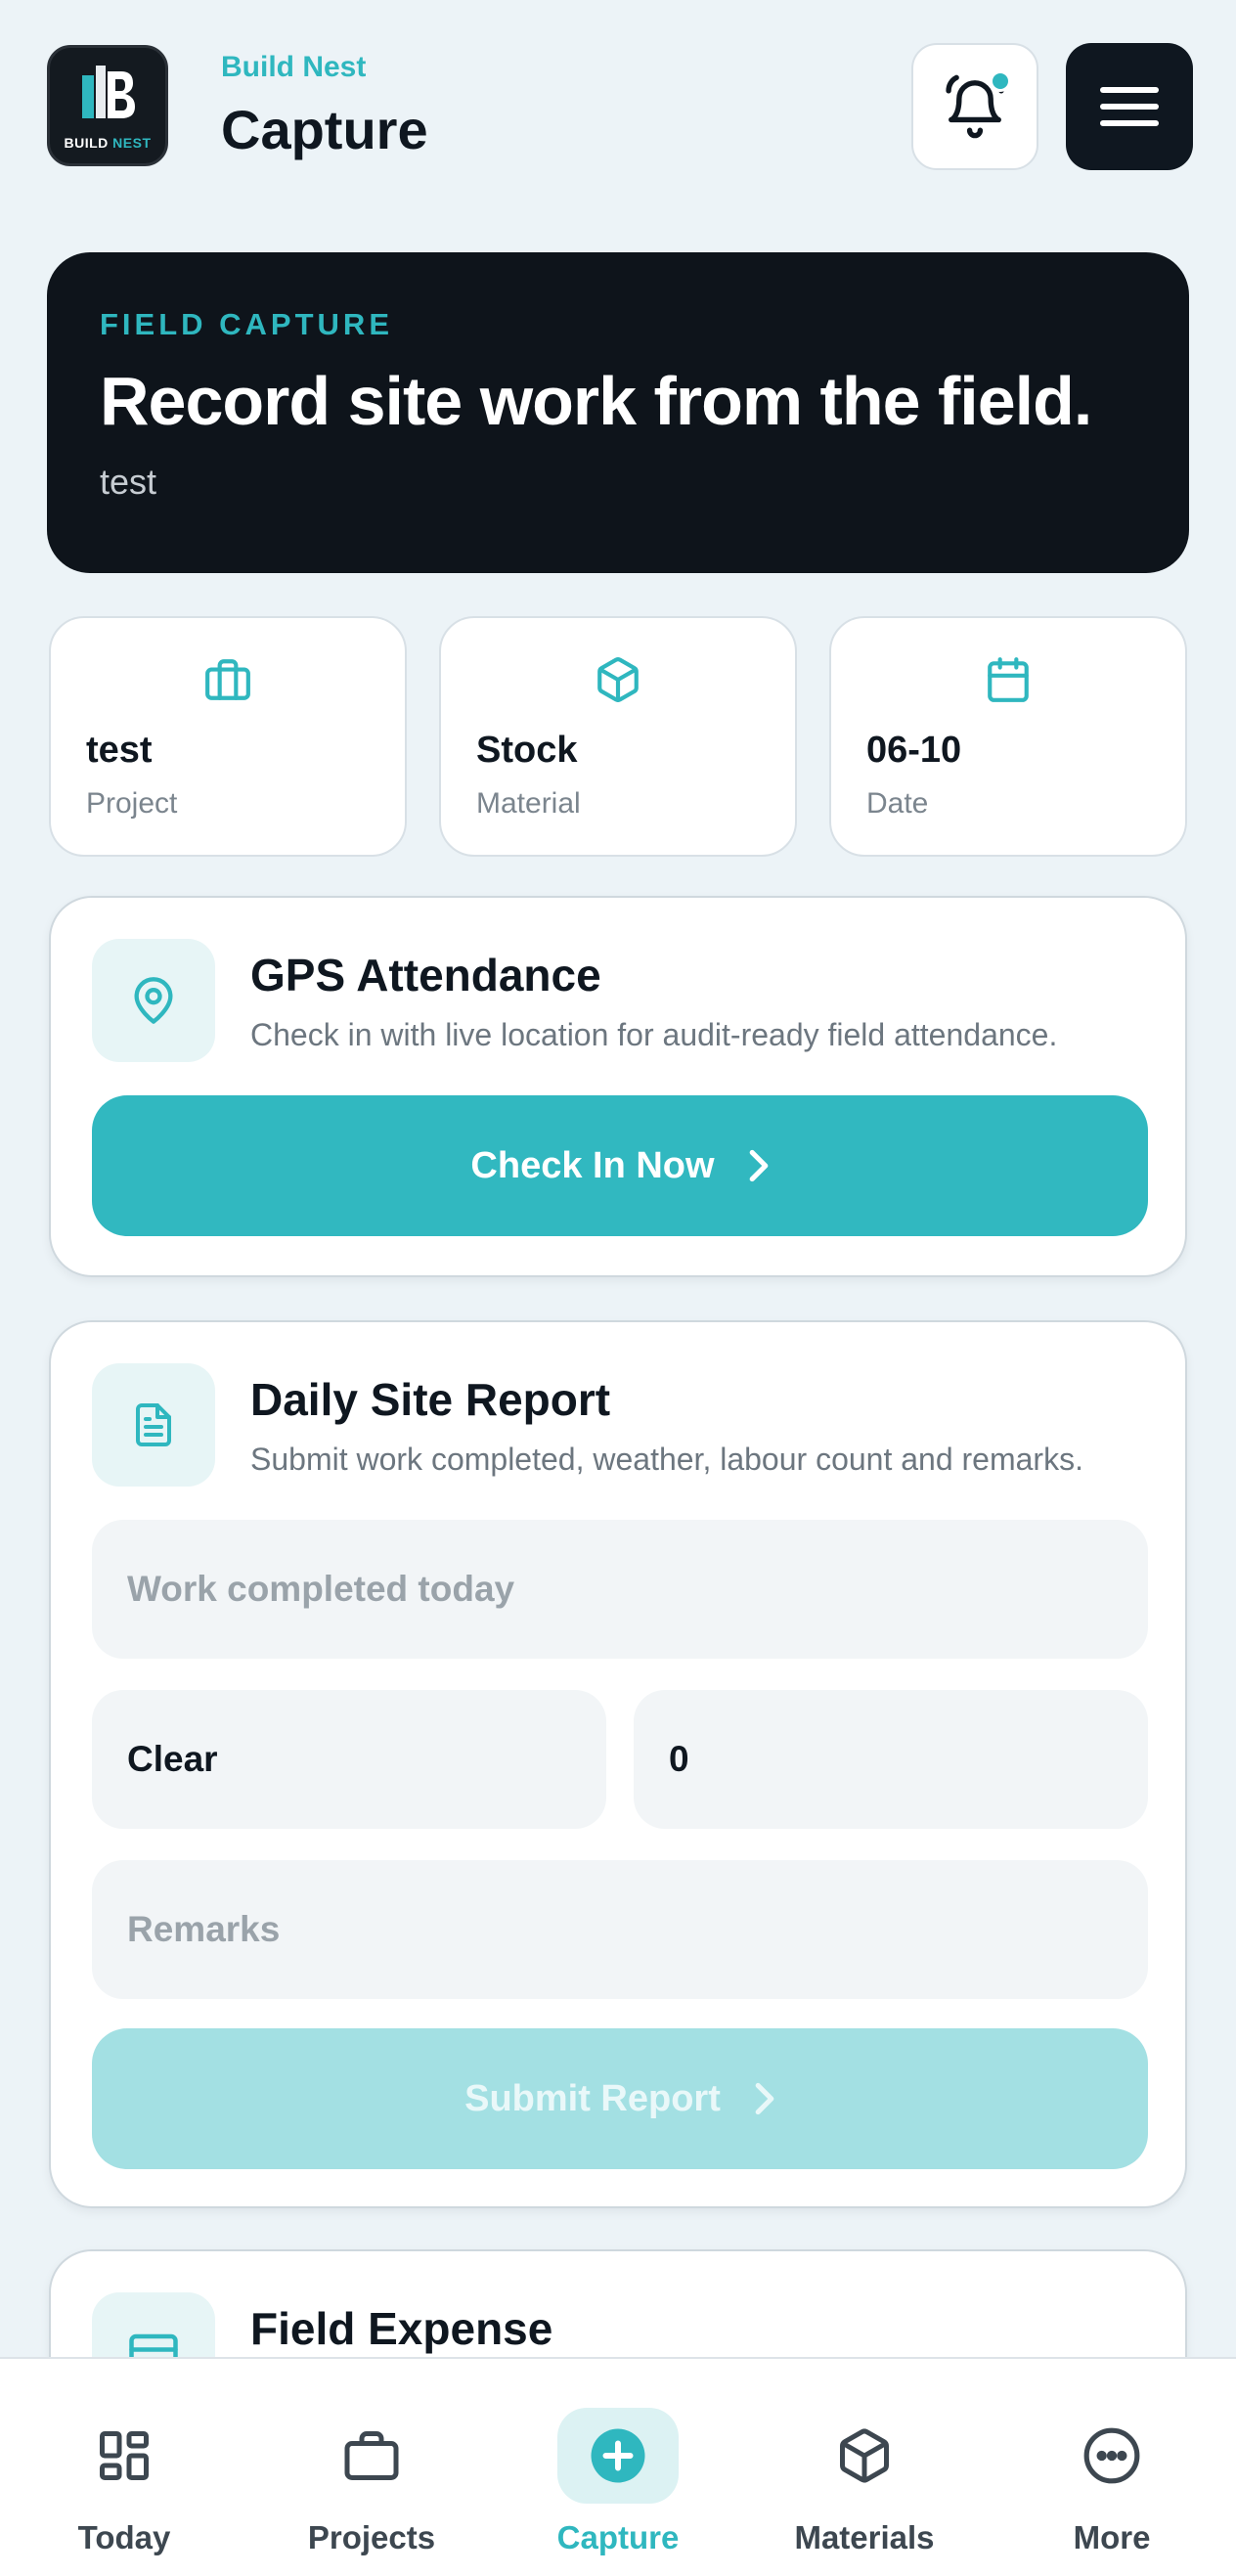  Describe the element at coordinates (1112, 2537) in the screenshot. I see `nav-label: More` at that location.